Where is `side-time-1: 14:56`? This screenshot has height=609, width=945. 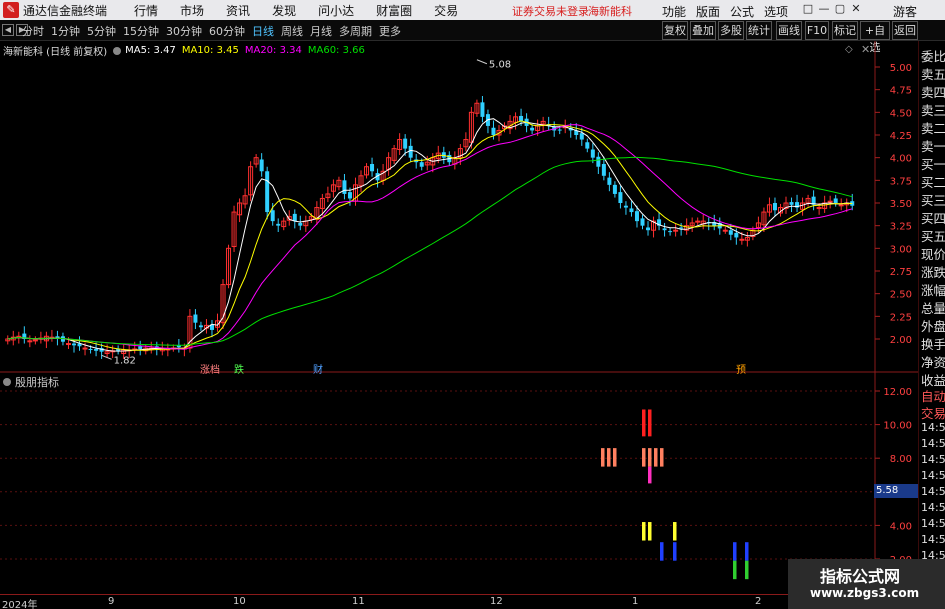
side-time-1: 14:56 is located at coordinates (933, 427).